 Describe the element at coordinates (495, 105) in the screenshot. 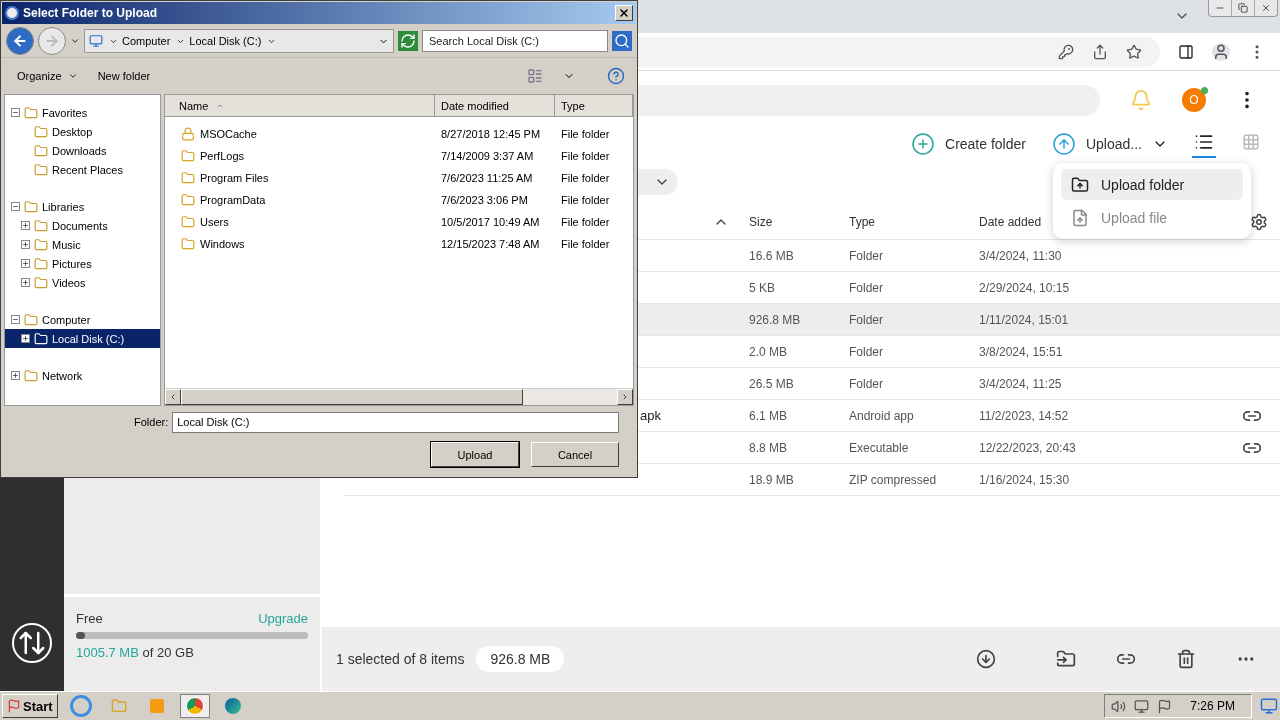

I see `column-header: Date modified` at that location.